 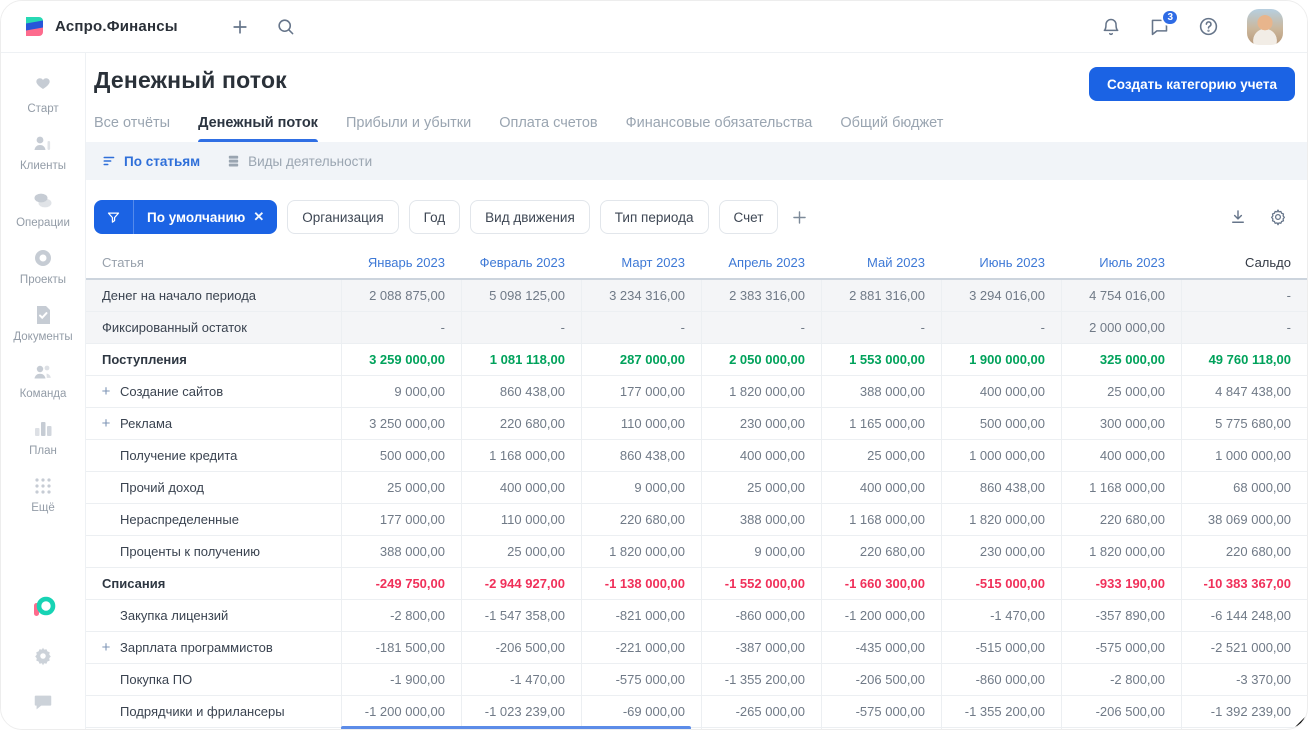 What do you see at coordinates (401, 519) in the screenshot?
I see `month-value-cell: 177 000,00` at bounding box center [401, 519].